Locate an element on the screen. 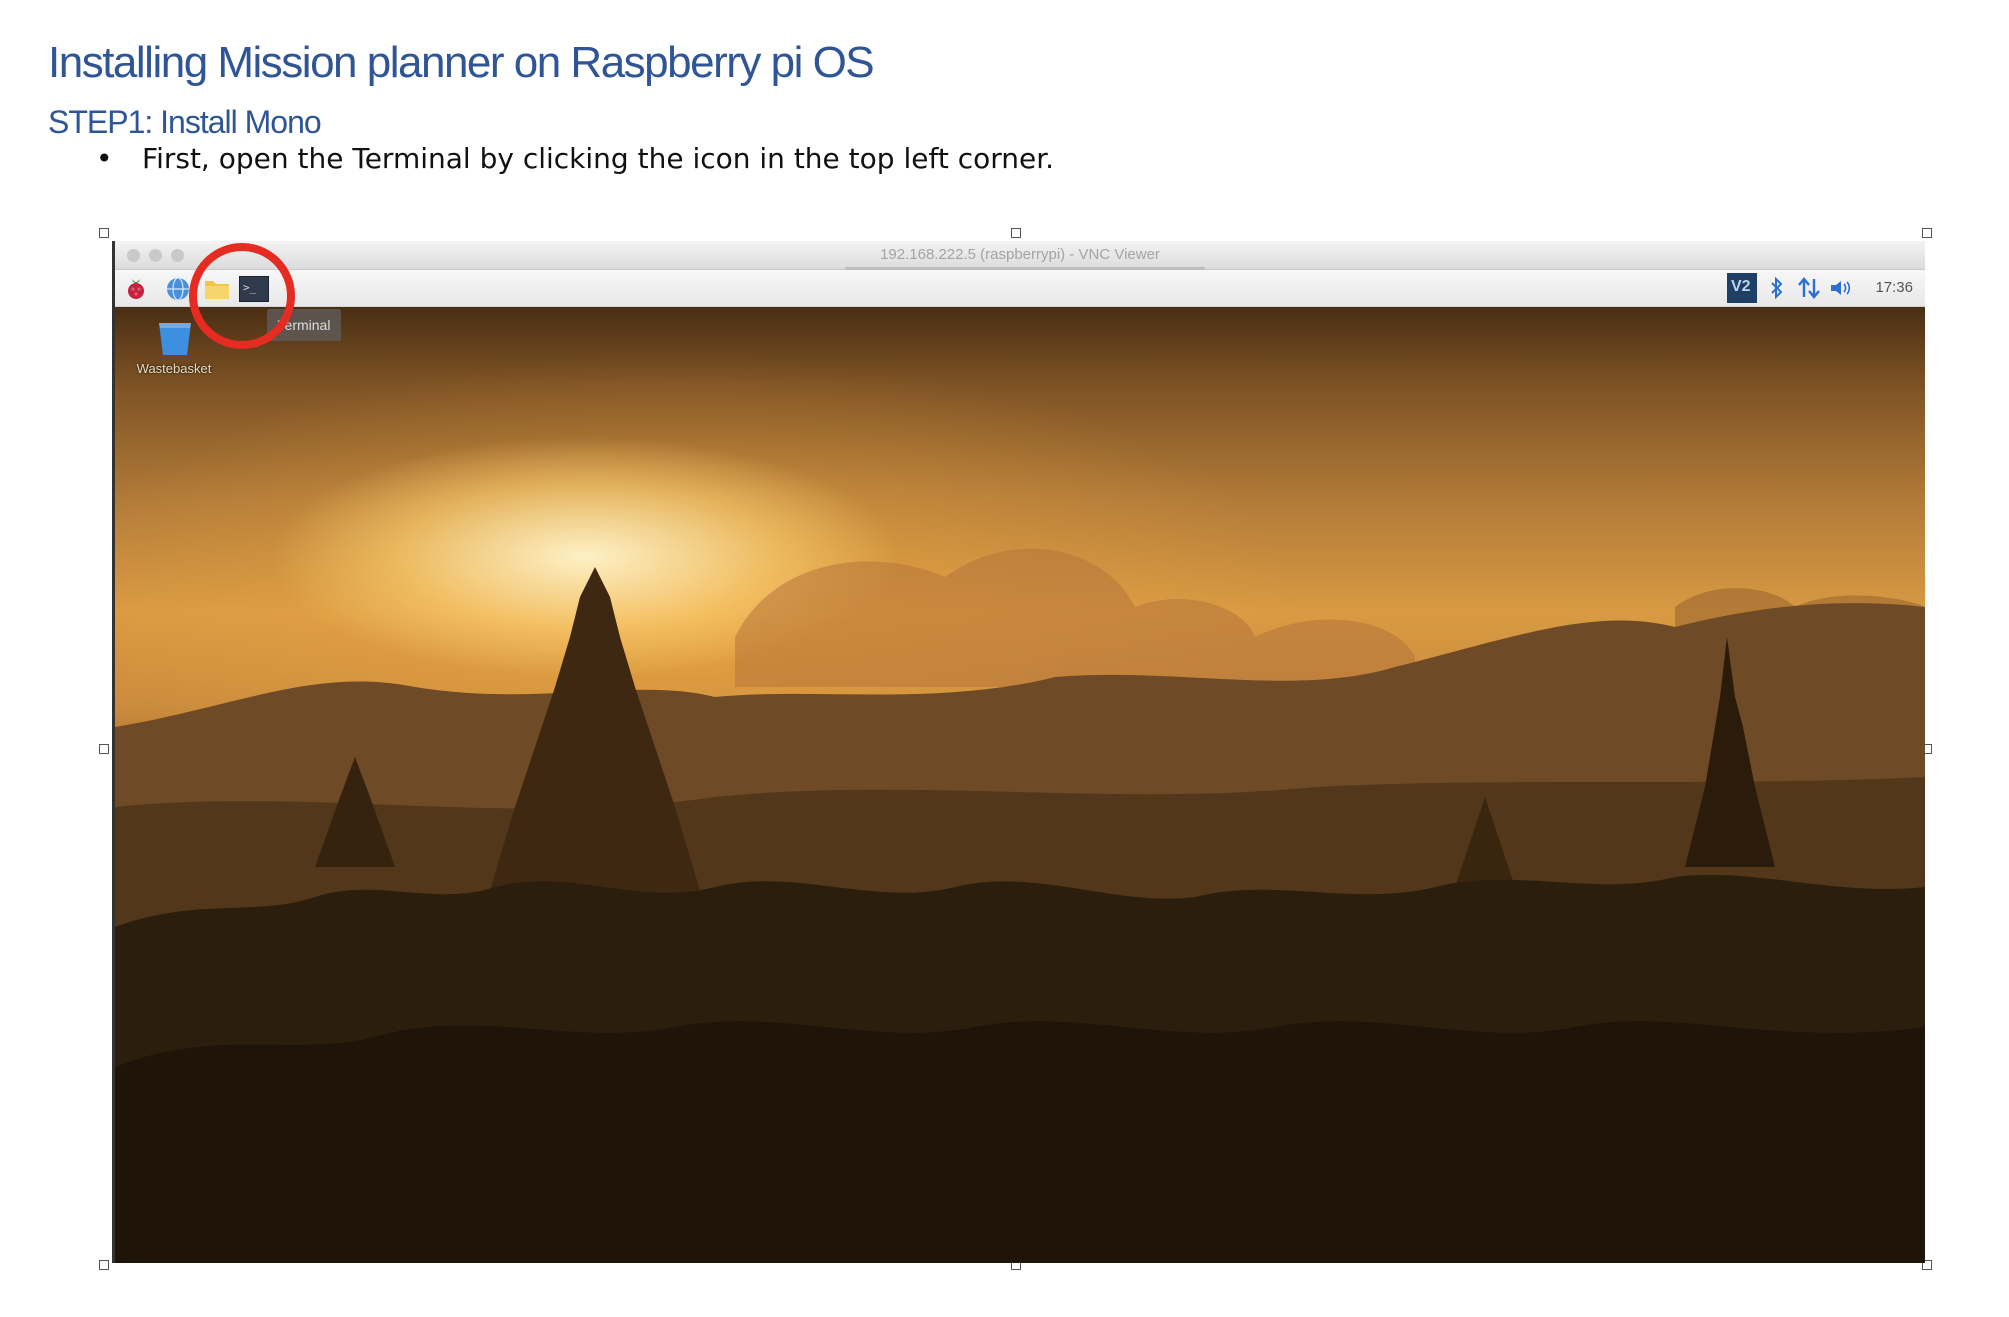 This screenshot has width=2009, height=1317. wastebasket-label: Wastebasket is located at coordinates (174, 368).